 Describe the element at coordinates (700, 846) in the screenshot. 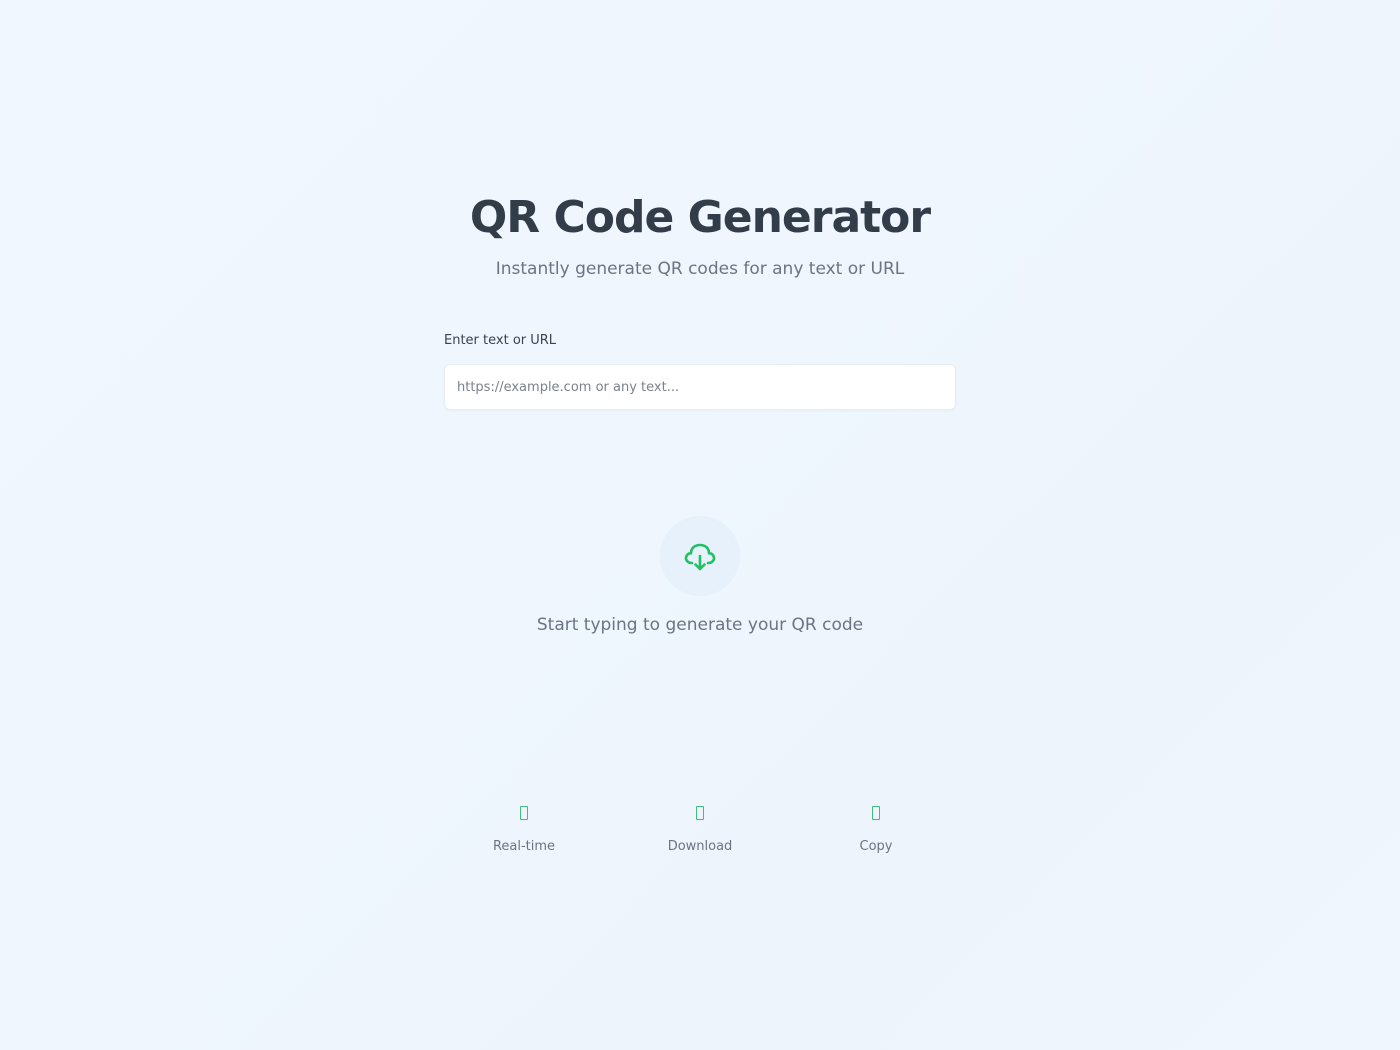

I see `feature-label: Download` at that location.